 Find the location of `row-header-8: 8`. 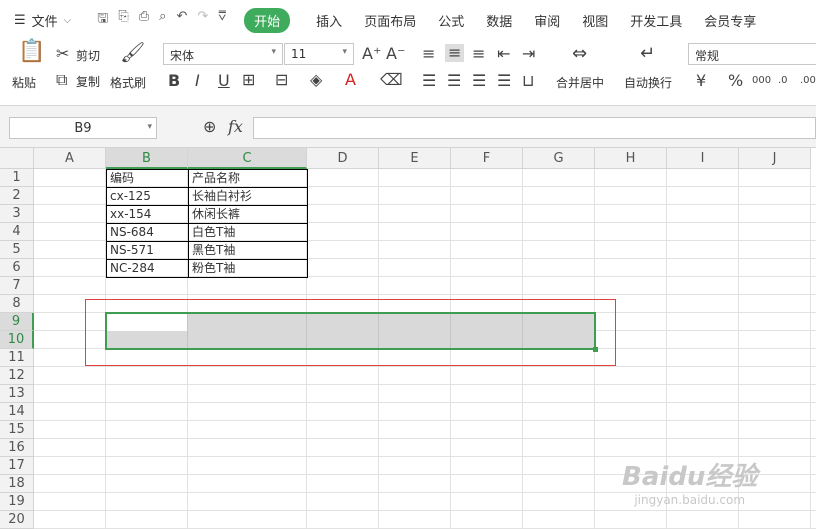

row-header-8: 8 is located at coordinates (17, 304).